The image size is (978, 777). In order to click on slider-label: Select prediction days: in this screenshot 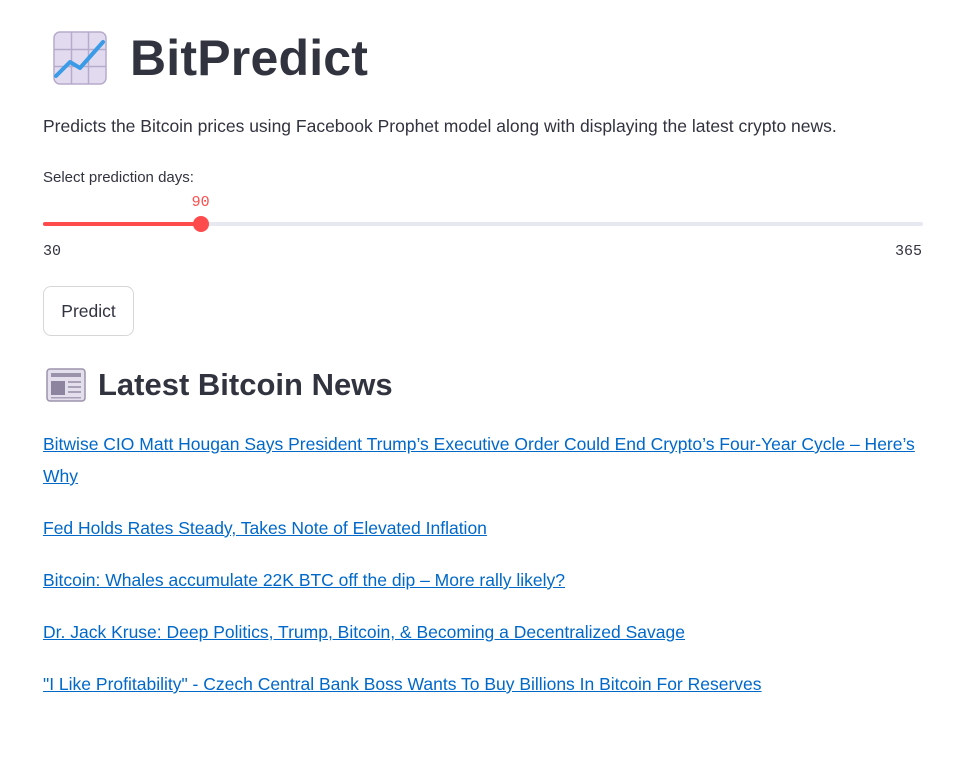, I will do `click(118, 177)`.